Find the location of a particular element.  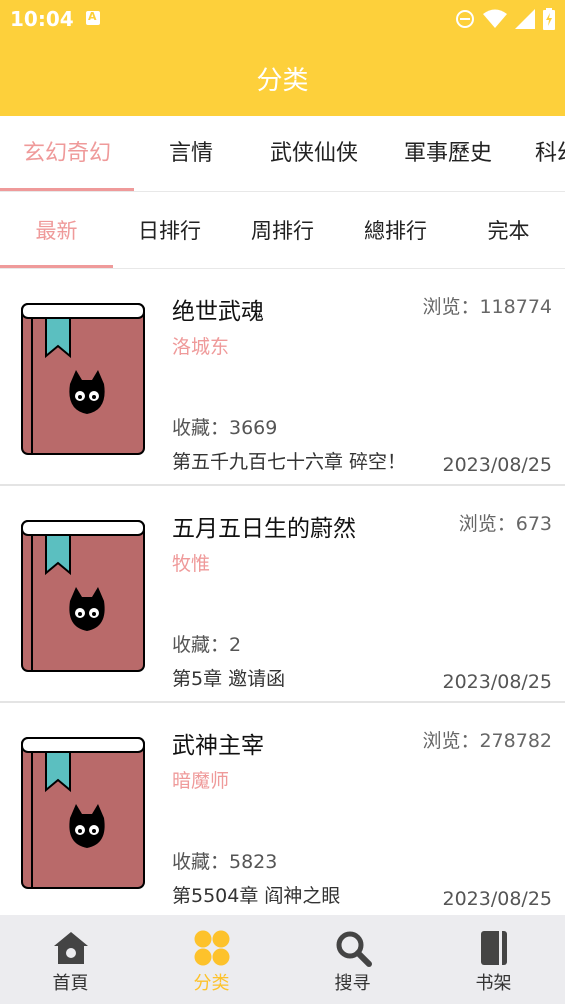

home-icon is located at coordinates (71, 948).